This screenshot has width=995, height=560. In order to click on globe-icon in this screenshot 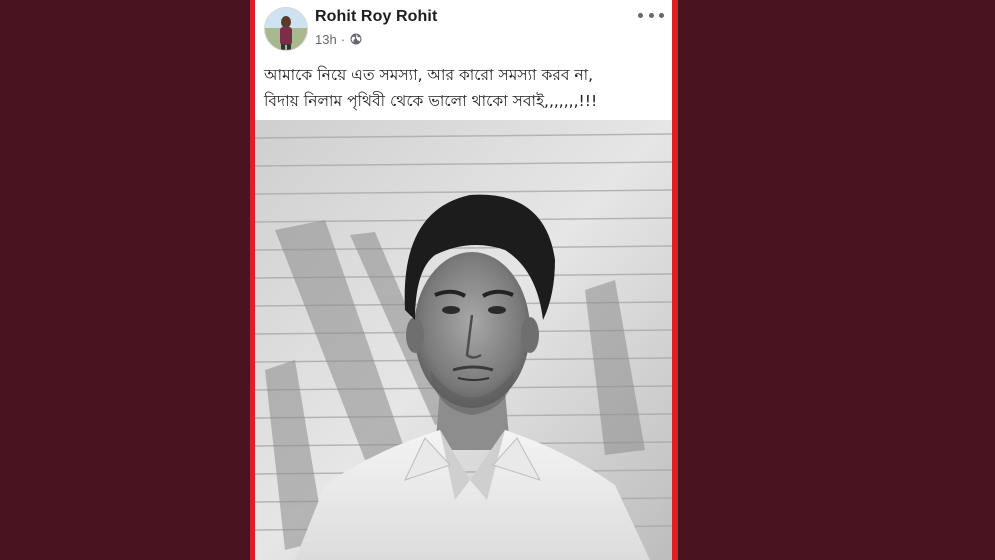, I will do `click(356, 39)`.